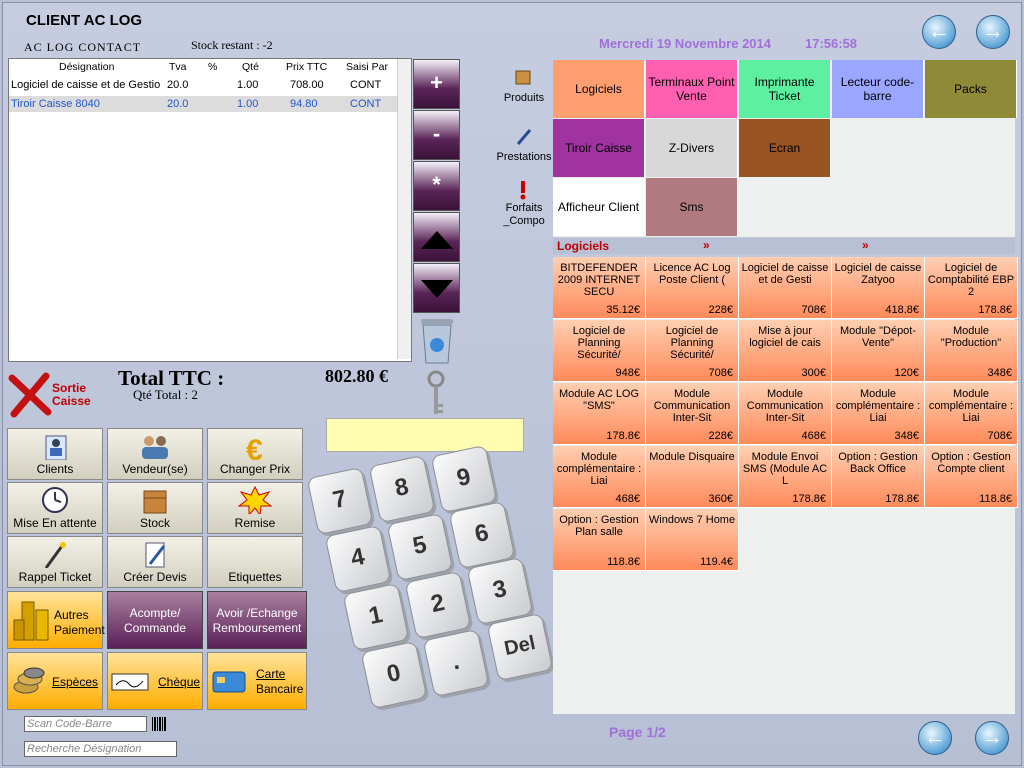 The width and height of the screenshot is (1024, 768). What do you see at coordinates (878, 463) in the screenshot?
I see `product-name: Option : Gestion Back Office` at bounding box center [878, 463].